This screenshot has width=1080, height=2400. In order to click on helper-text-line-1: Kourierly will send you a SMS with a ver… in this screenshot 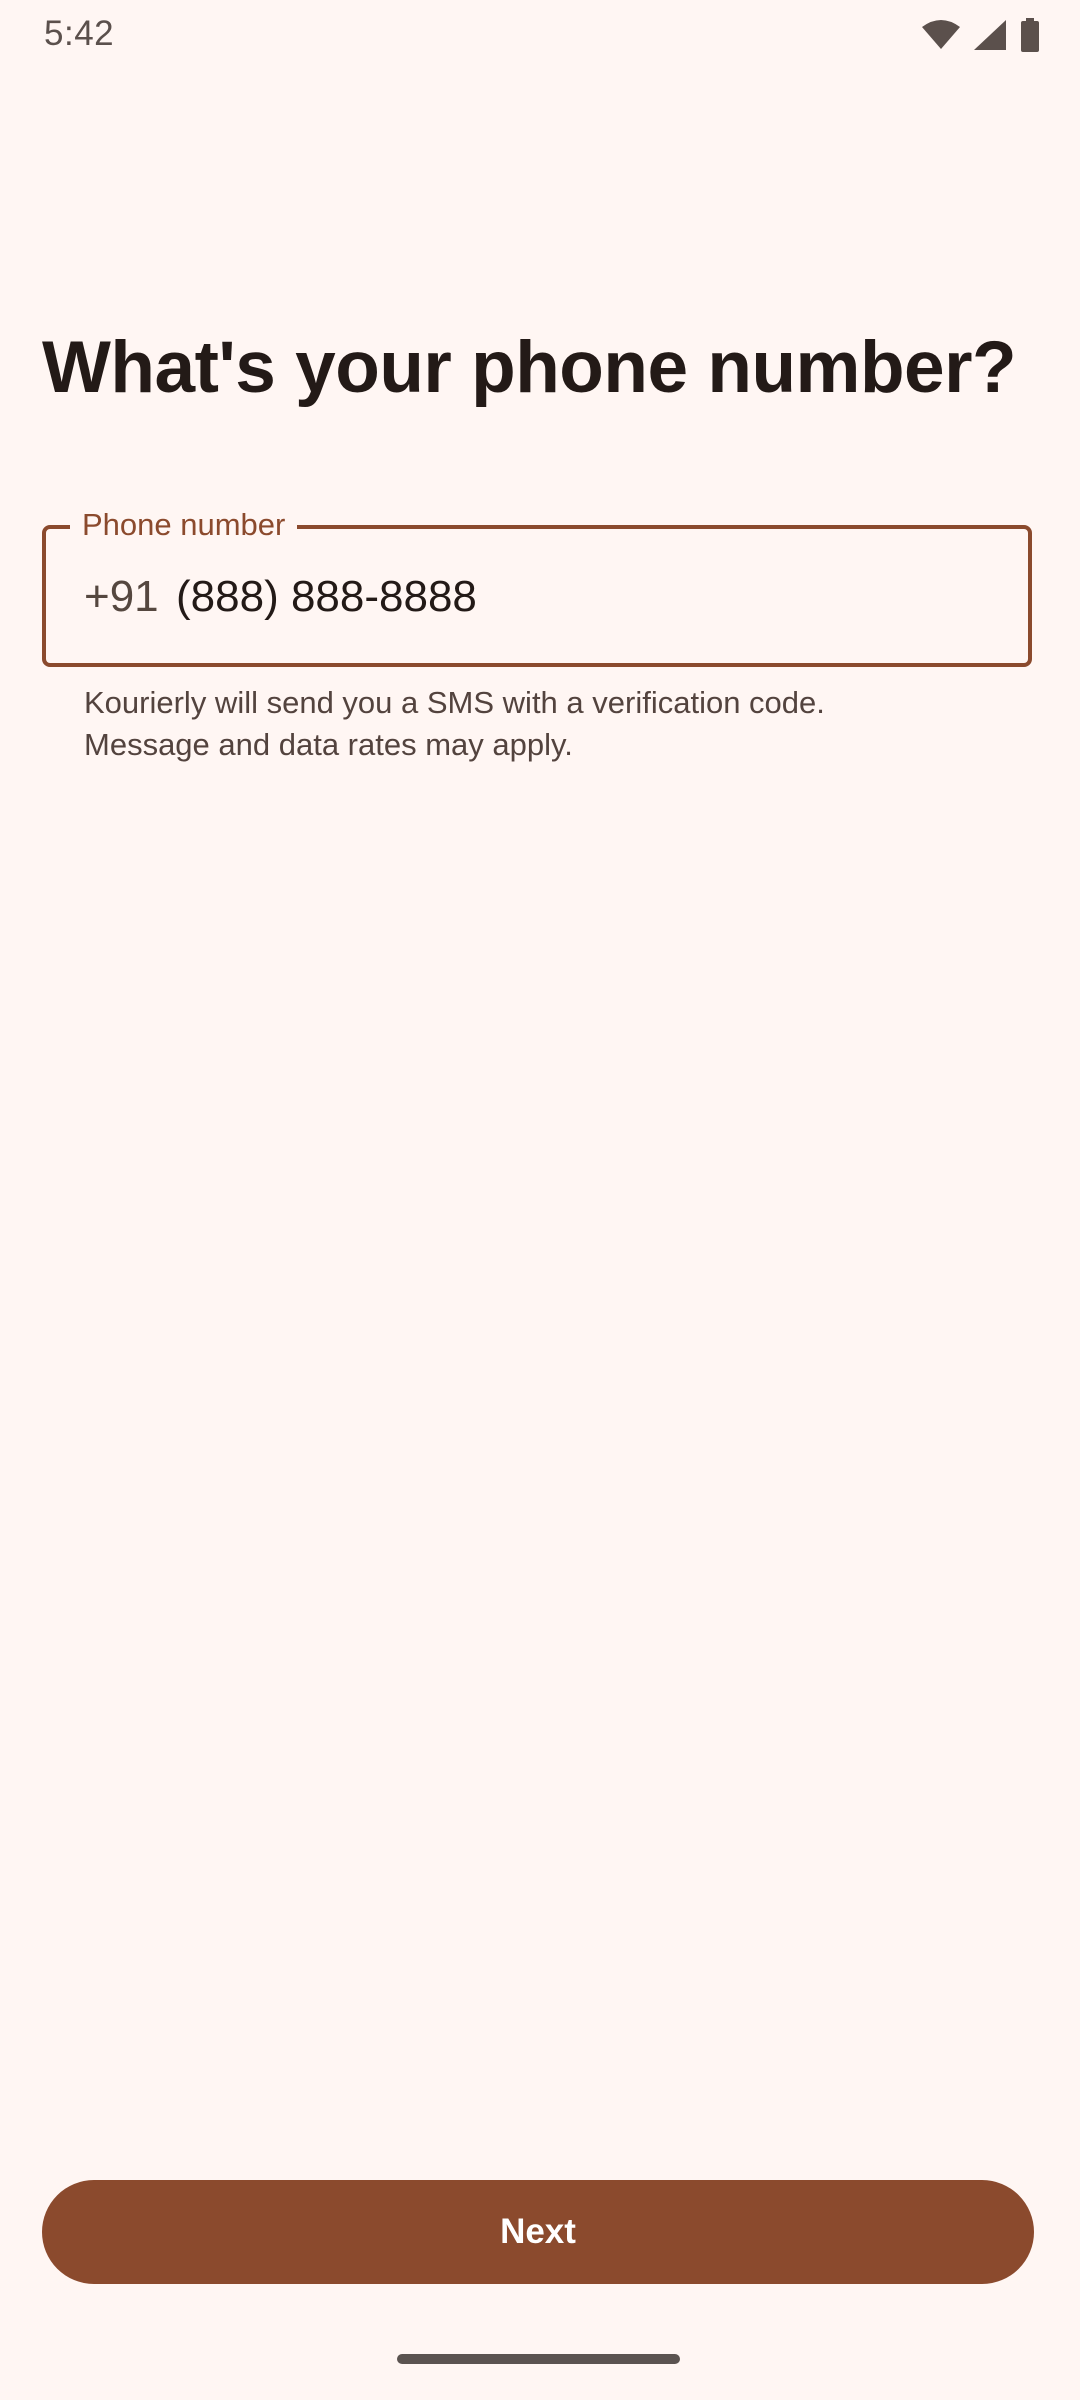, I will do `click(454, 702)`.